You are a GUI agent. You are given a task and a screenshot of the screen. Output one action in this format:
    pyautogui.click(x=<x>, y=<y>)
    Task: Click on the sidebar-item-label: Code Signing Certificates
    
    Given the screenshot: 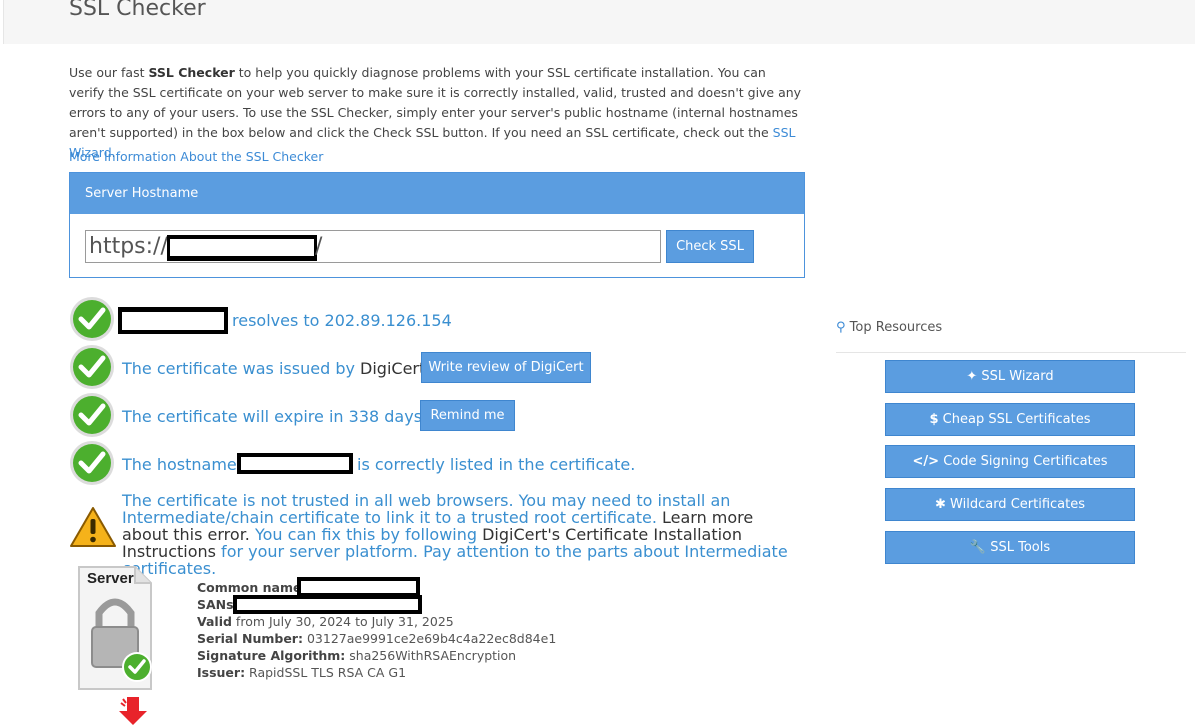 What is the action you would take?
    pyautogui.click(x=1025, y=461)
    